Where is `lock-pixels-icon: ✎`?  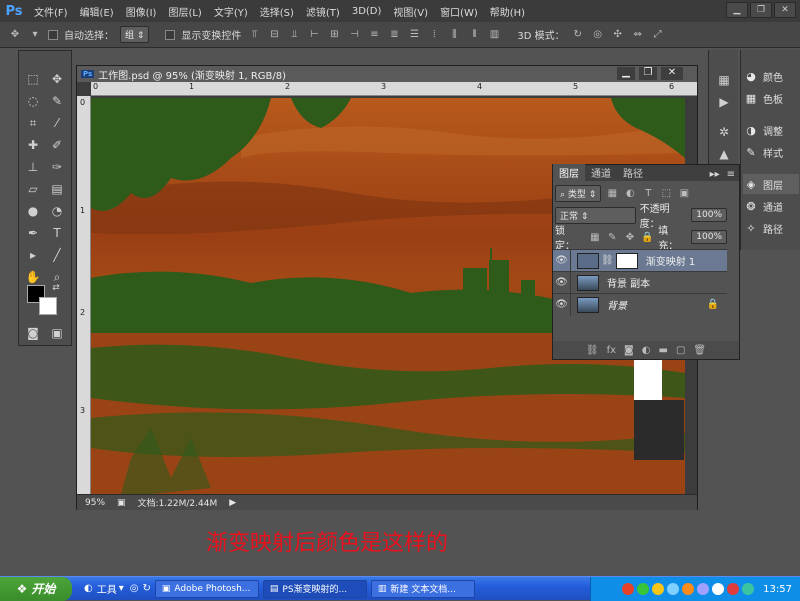
lock-pixels-icon: ✎ is located at coordinates (613, 237).